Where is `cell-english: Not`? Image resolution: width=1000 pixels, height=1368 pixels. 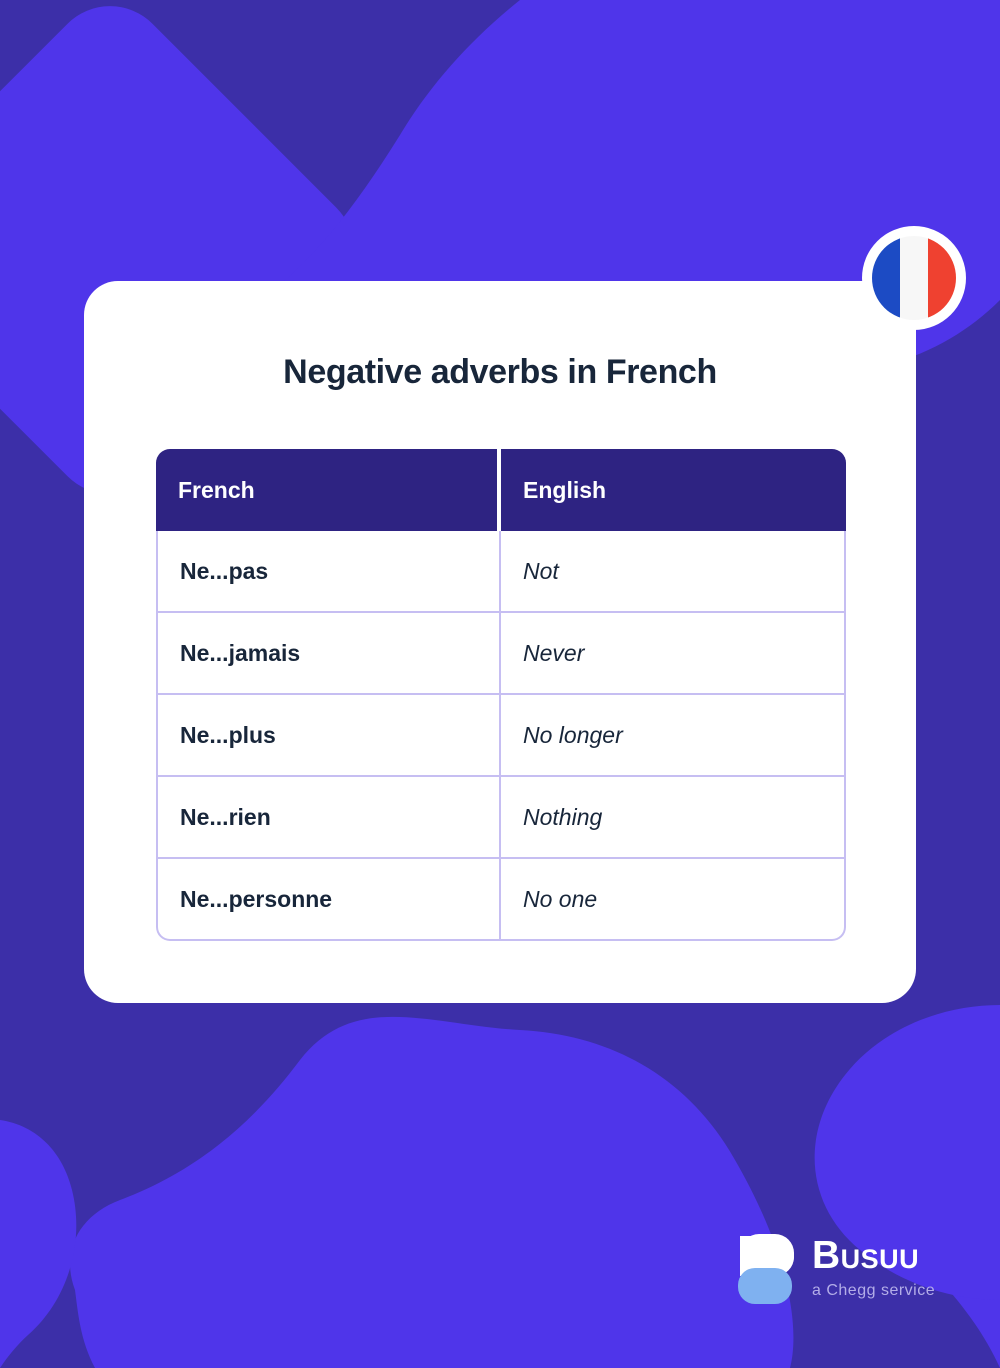 cell-english: Not is located at coordinates (673, 572).